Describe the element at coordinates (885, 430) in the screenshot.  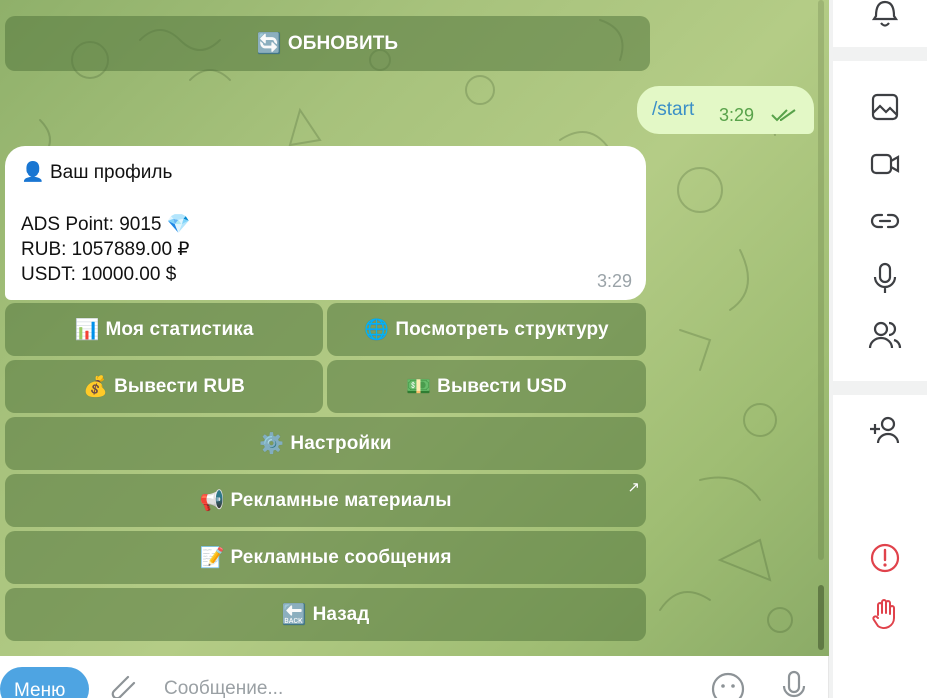
I see `add-user-icon` at that location.